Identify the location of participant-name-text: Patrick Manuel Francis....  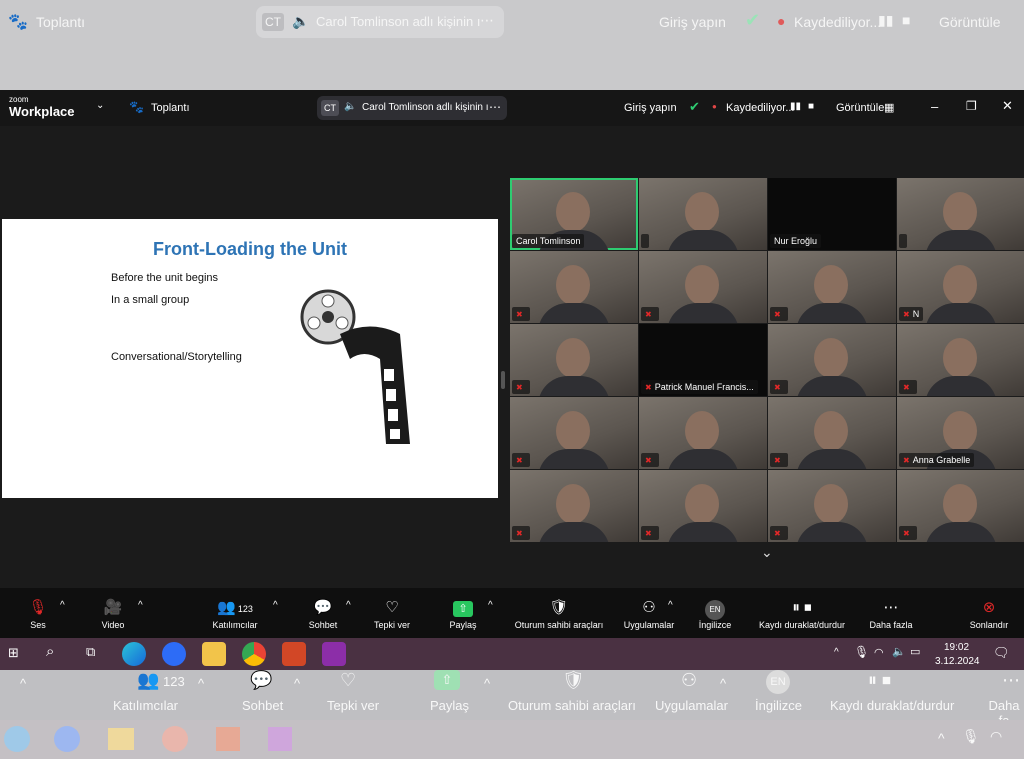
(704, 387).